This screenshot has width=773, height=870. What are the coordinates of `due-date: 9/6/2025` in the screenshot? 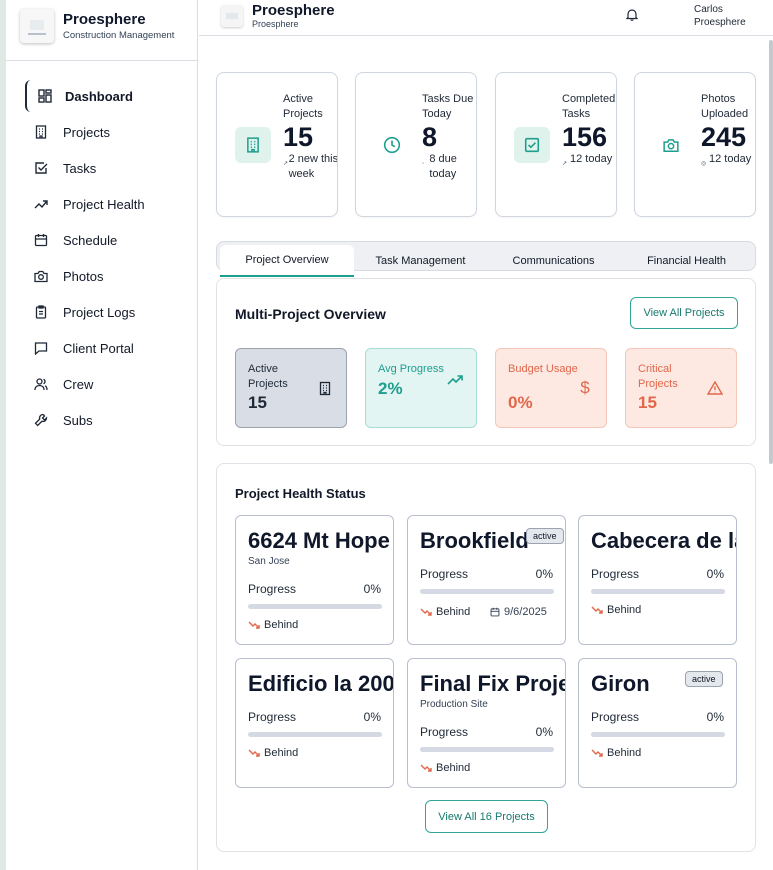 It's located at (518, 612).